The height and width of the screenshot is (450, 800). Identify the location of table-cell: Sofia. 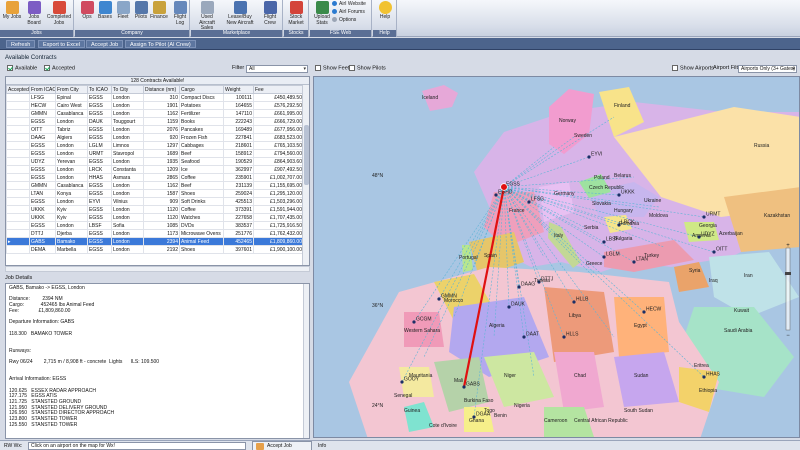
(127, 225).